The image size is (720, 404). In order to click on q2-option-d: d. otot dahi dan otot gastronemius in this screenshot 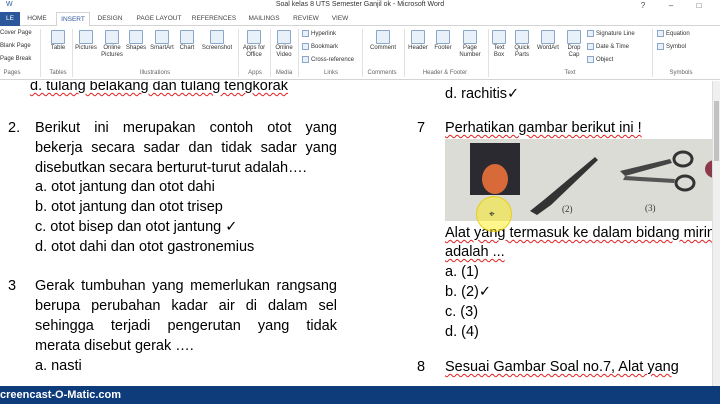, I will do `click(145, 247)`.